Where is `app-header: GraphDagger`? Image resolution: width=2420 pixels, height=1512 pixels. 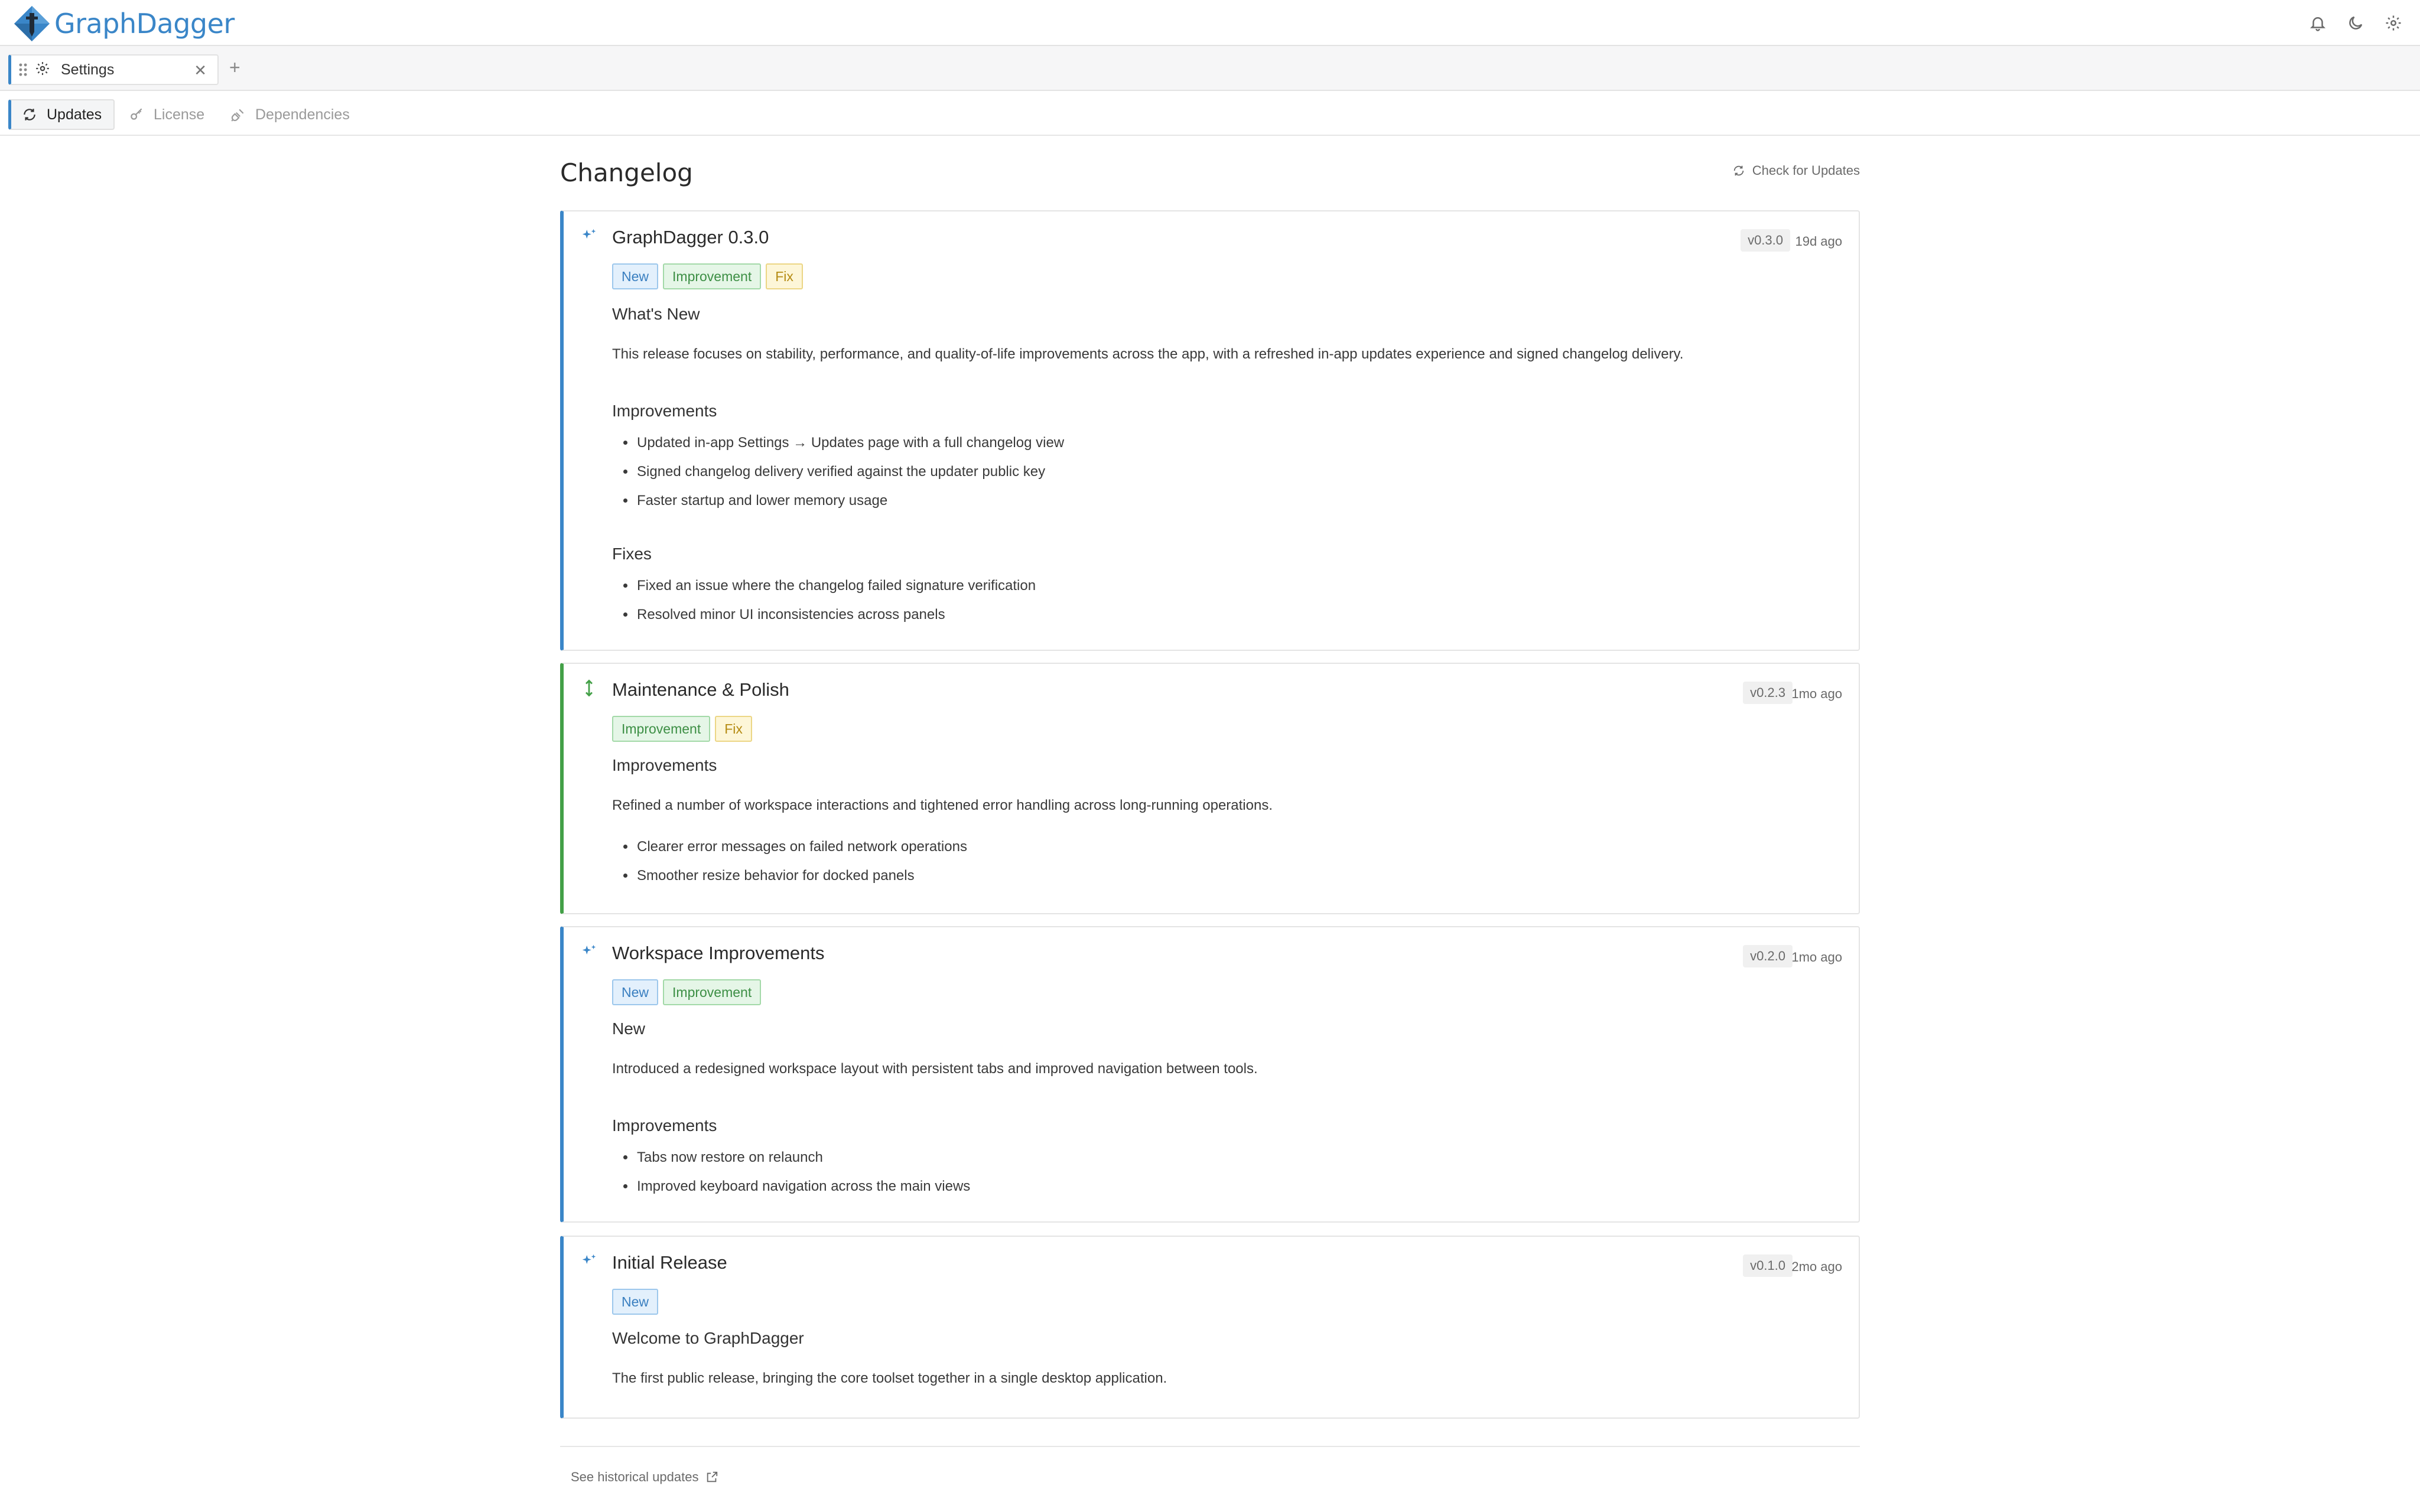
app-header: GraphDagger is located at coordinates (1210, 23).